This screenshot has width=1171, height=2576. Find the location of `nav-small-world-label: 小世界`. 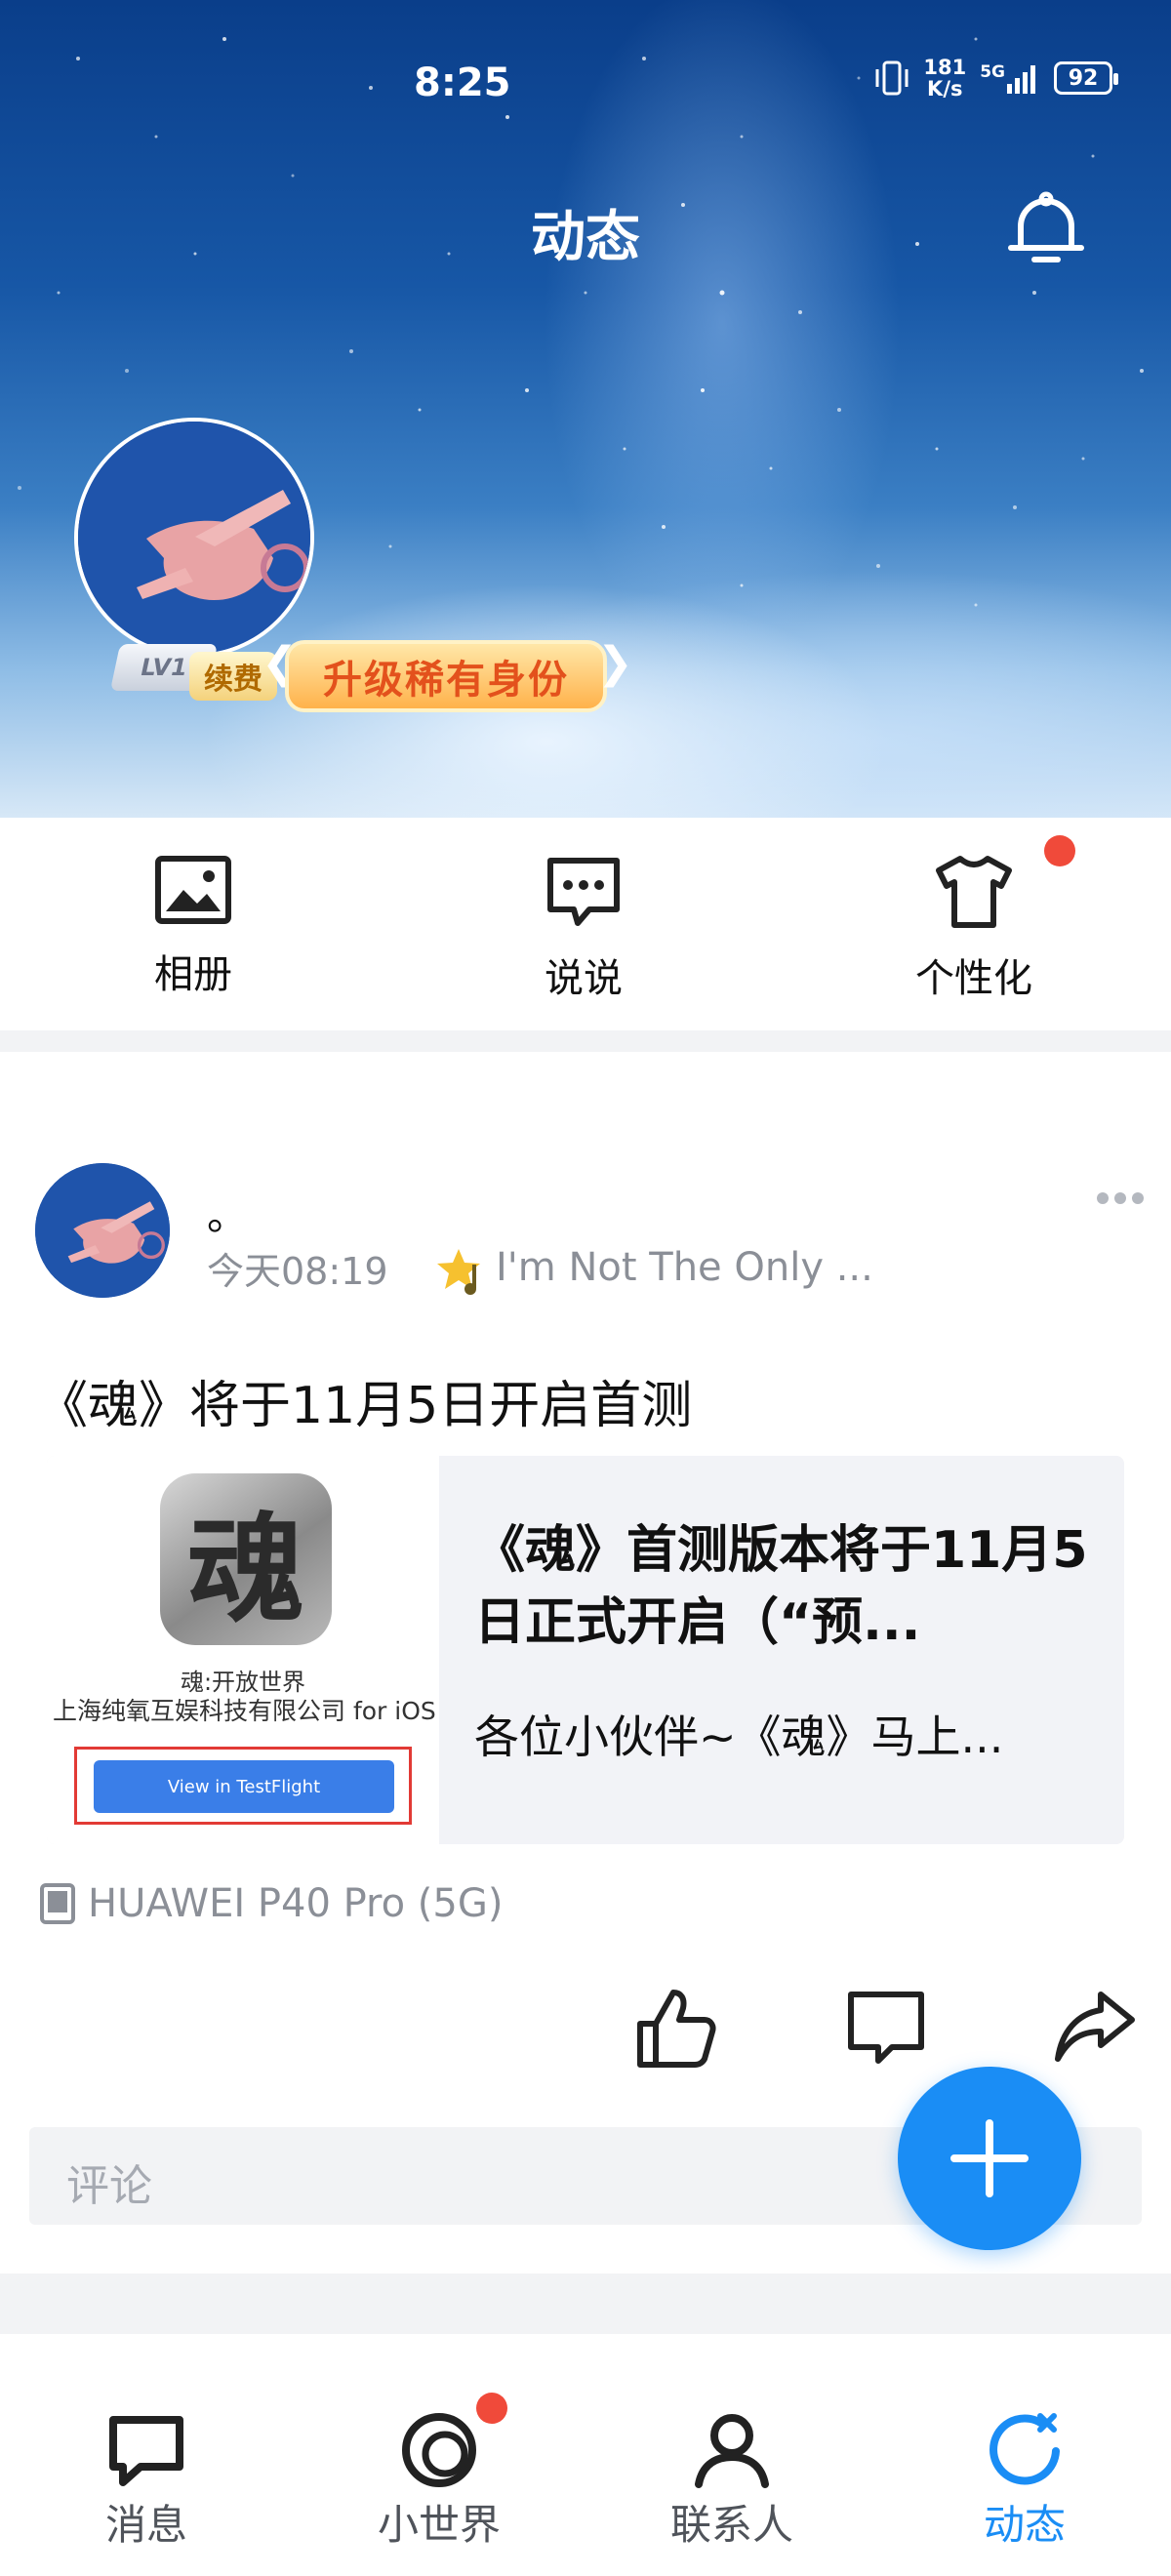

nav-small-world-label: 小世界 is located at coordinates (439, 2525).